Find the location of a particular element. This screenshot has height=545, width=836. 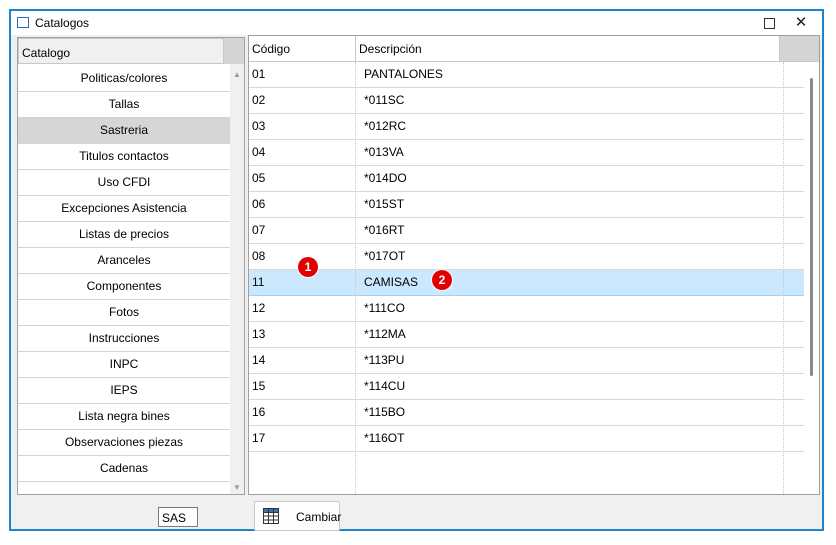

cambiar-button-label: Cambiar is located at coordinates (319, 517).